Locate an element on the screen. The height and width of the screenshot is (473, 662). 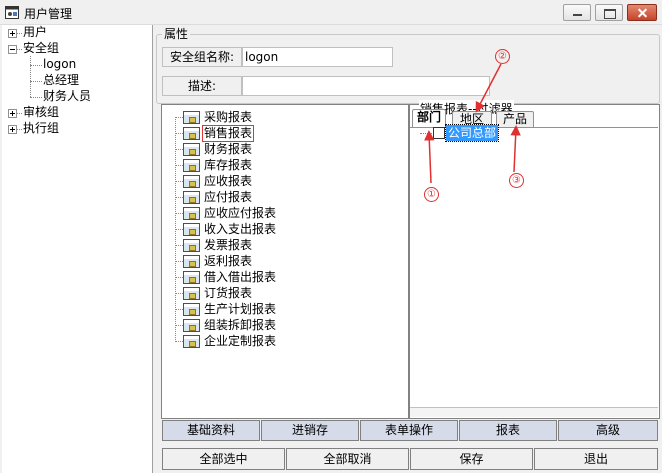
maximize-button is located at coordinates (609, 12).